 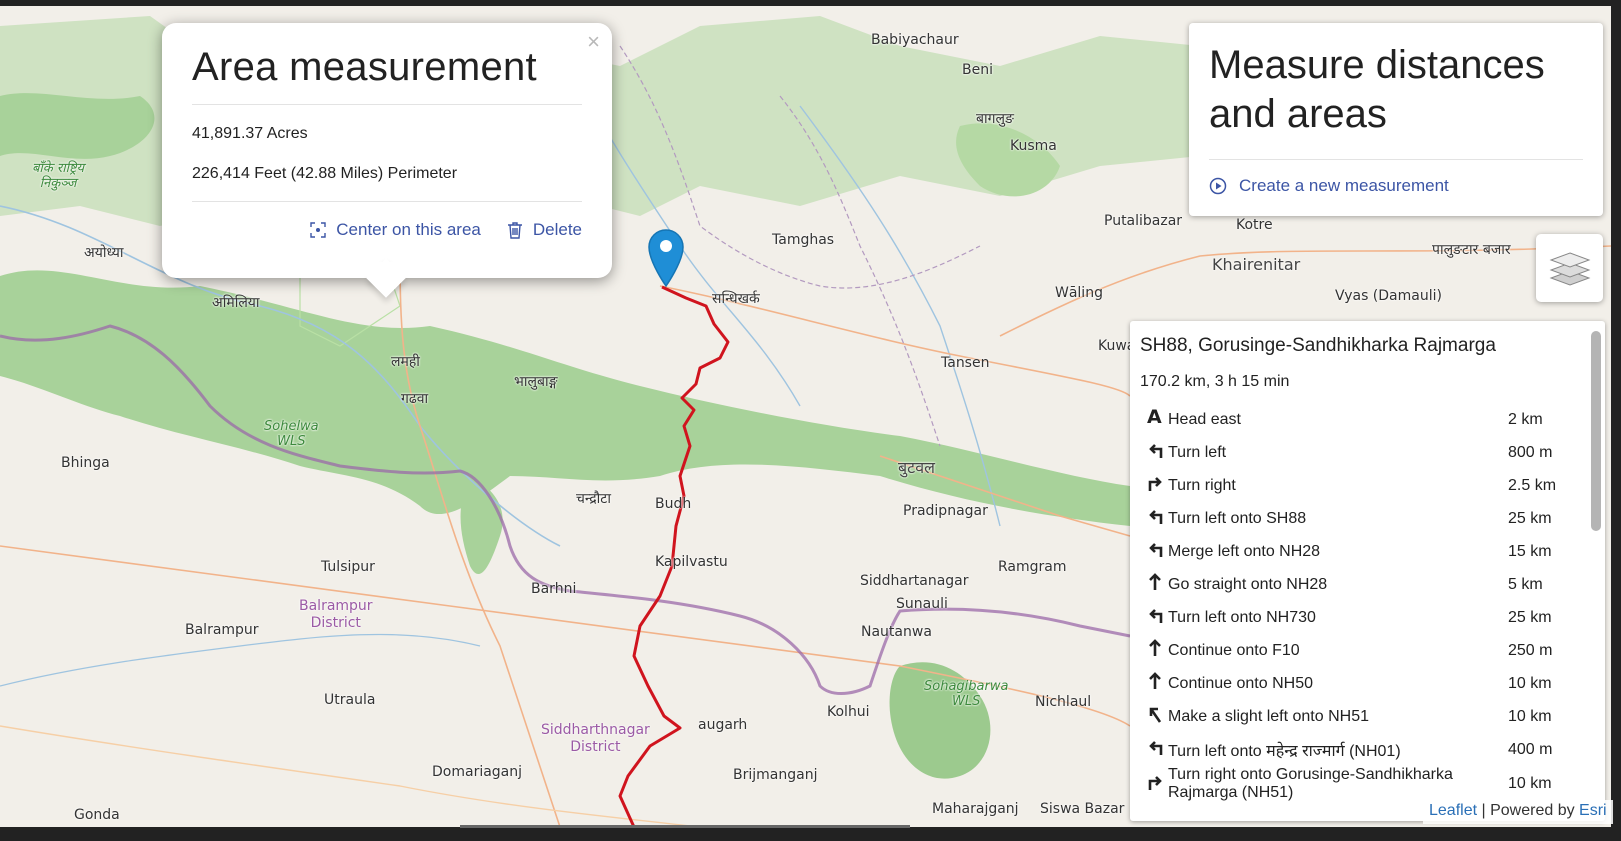 What do you see at coordinates (666, 258) in the screenshot?
I see `map-marker-icon` at bounding box center [666, 258].